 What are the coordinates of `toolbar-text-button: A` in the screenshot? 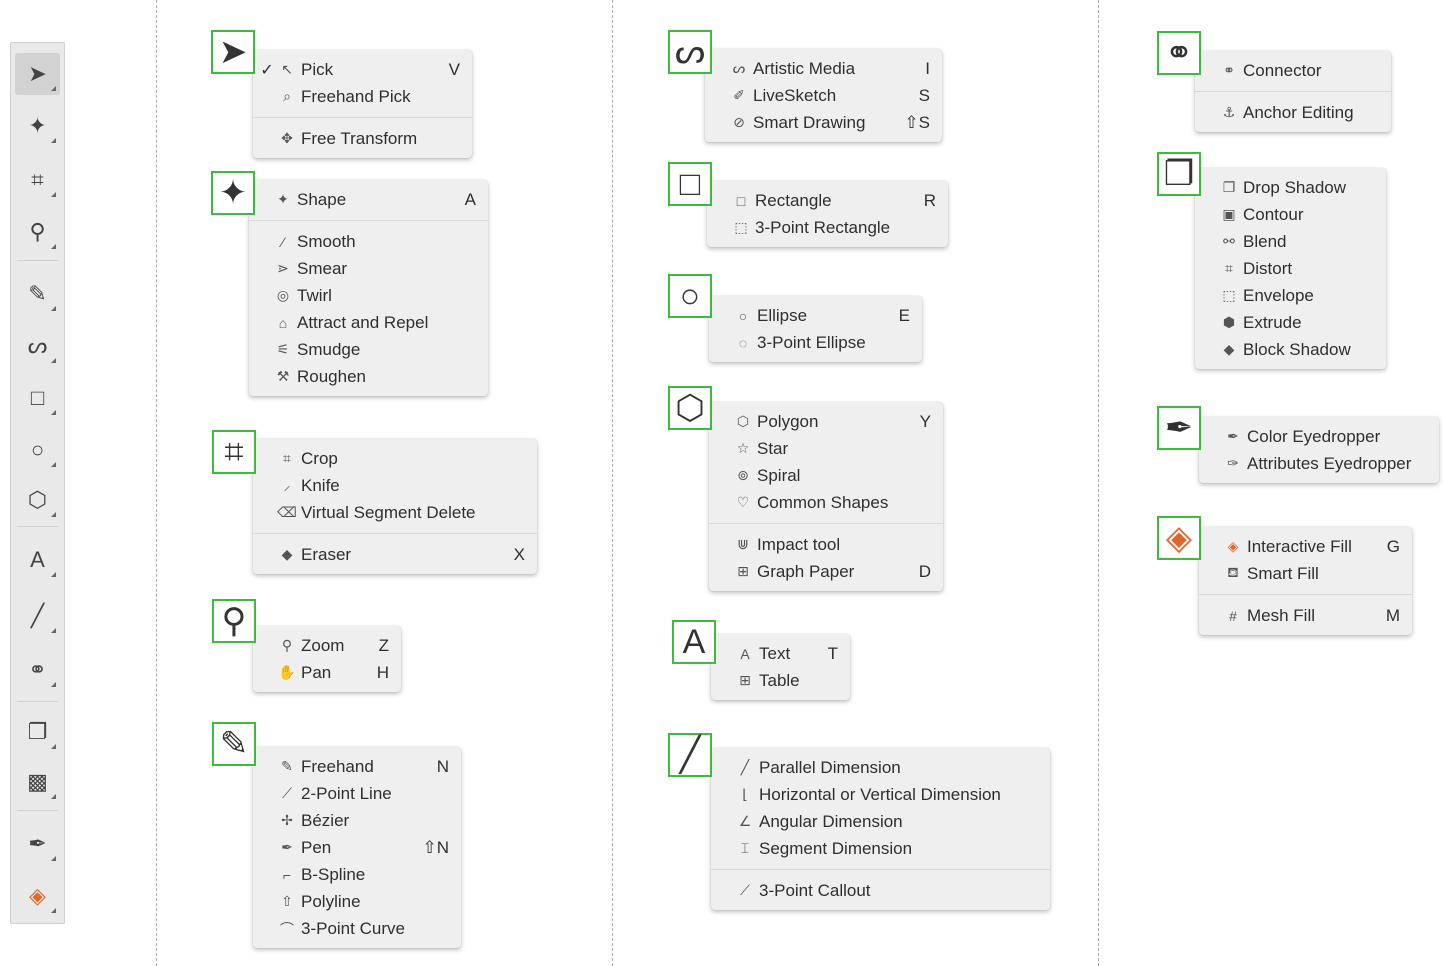 It's located at (37, 560).